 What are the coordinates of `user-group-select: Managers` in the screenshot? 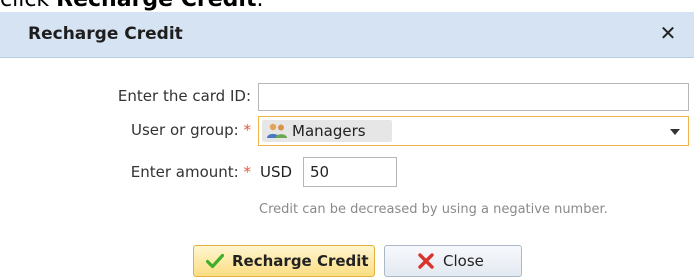 It's located at (473, 131).